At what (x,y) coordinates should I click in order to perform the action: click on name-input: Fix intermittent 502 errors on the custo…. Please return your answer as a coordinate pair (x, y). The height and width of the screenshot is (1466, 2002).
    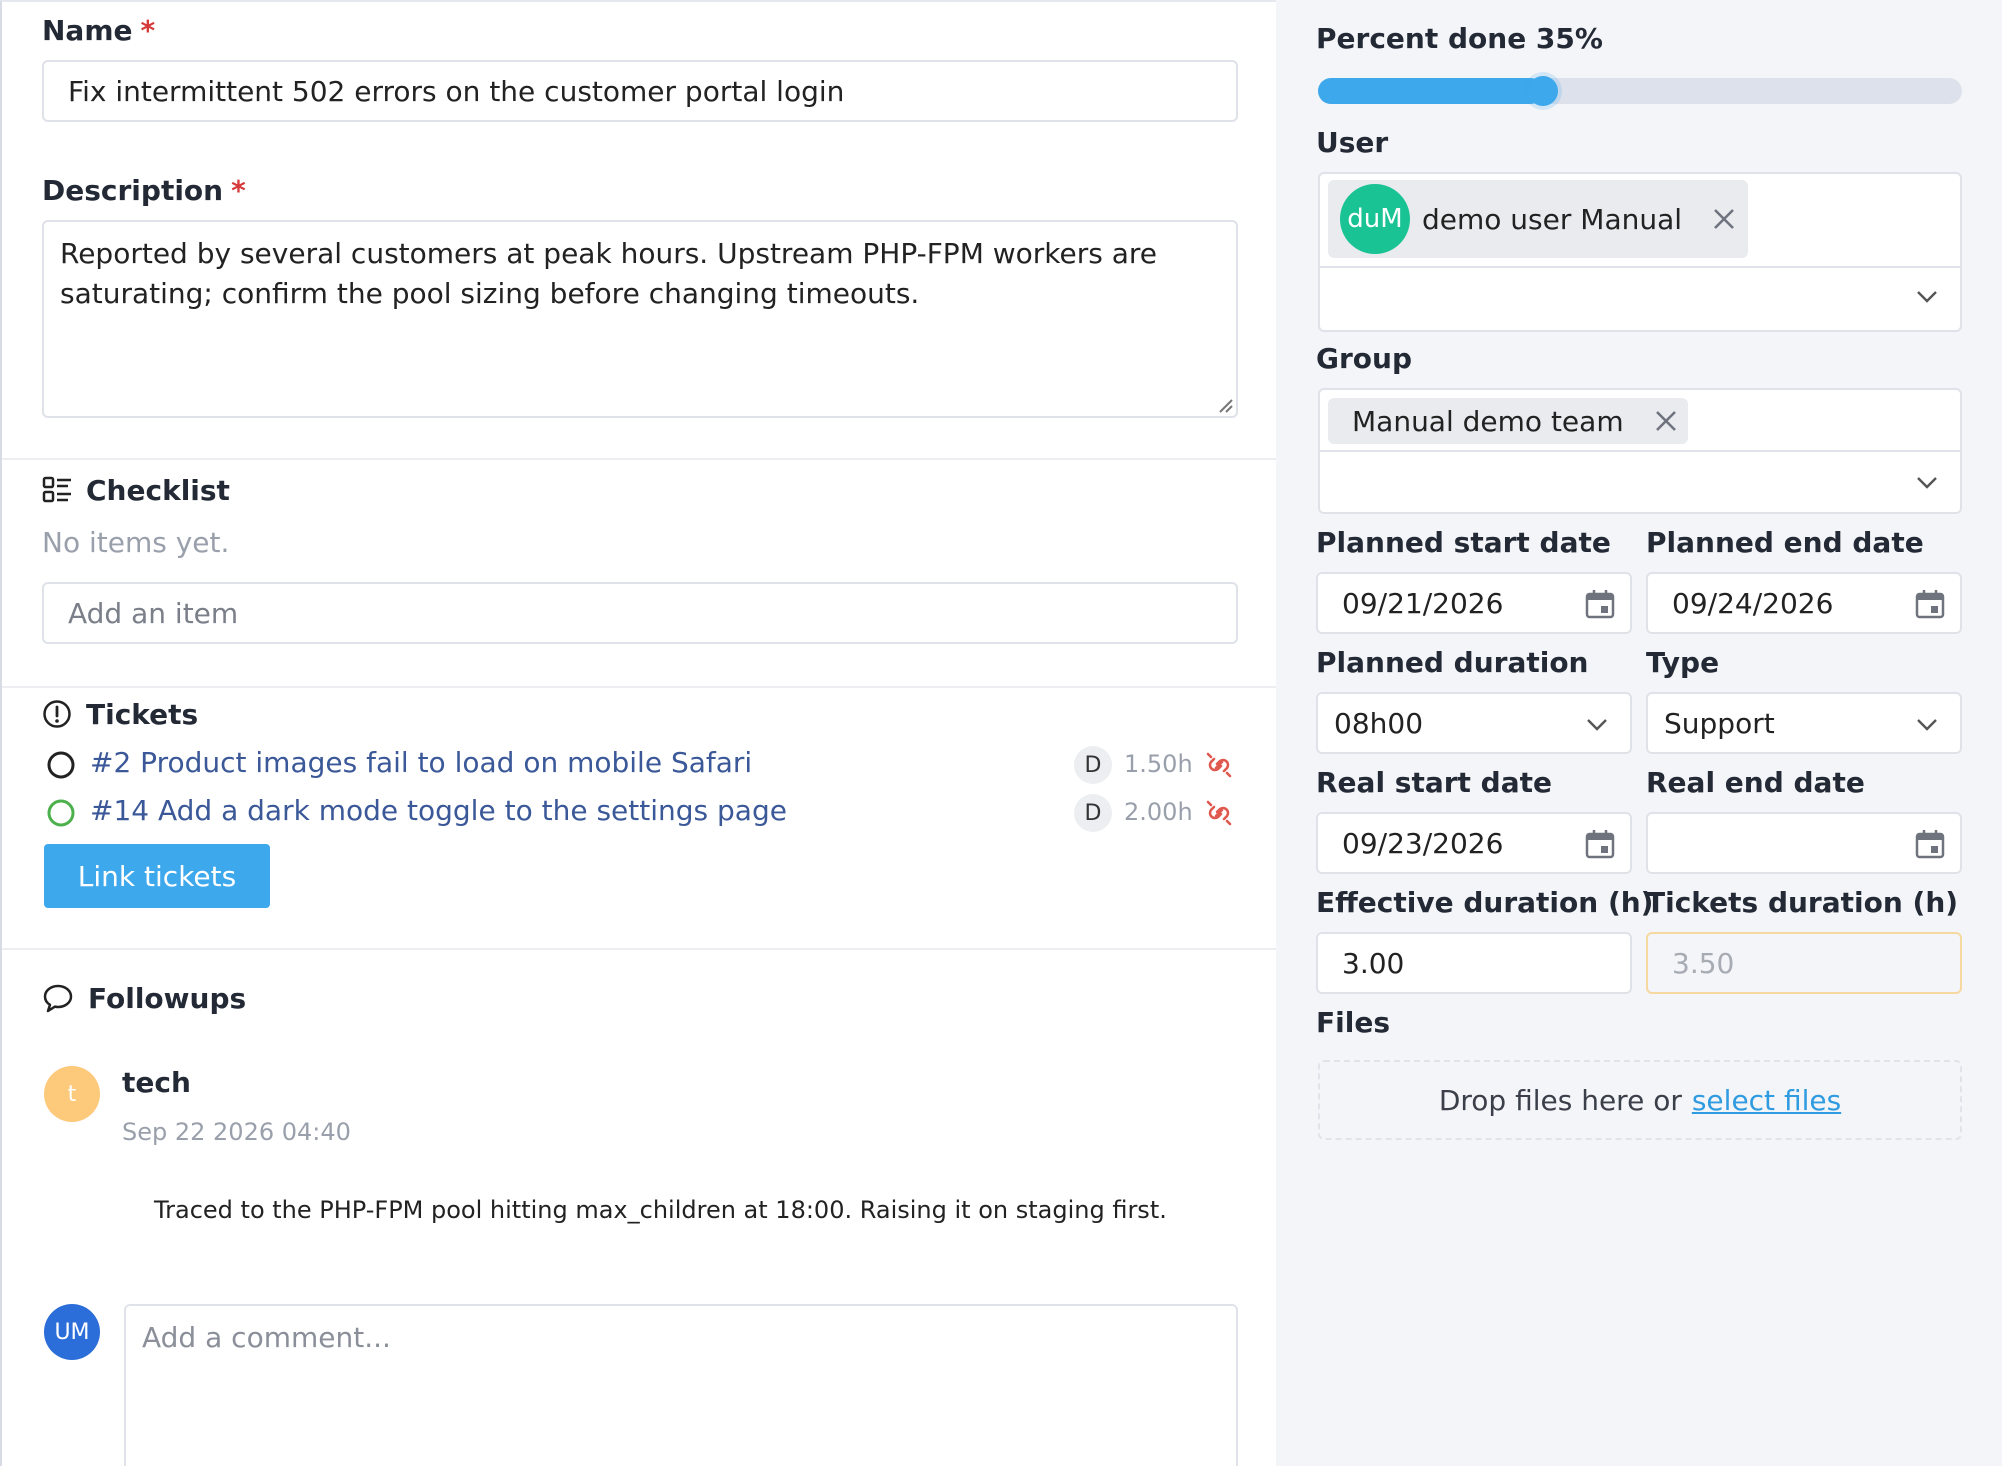
    Looking at the image, I should click on (640, 91).